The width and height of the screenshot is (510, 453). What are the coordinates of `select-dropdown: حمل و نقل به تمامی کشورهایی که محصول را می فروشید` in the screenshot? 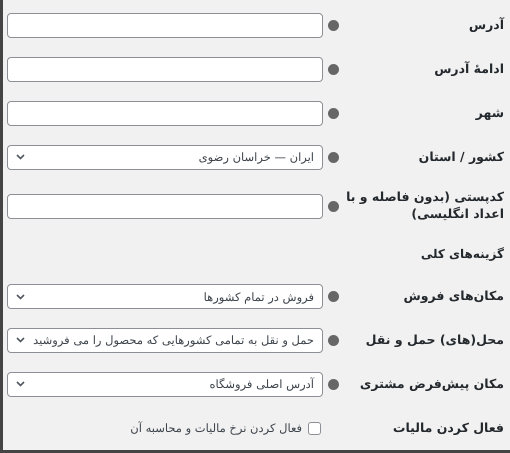 It's located at (165, 340).